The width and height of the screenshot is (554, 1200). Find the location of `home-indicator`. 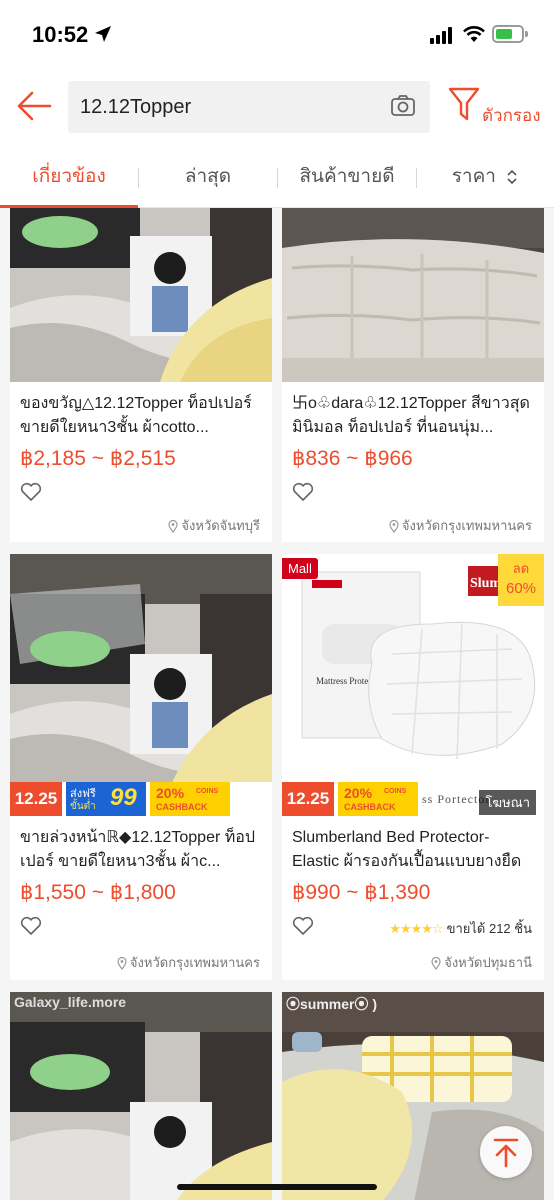

home-indicator is located at coordinates (277, 1187).